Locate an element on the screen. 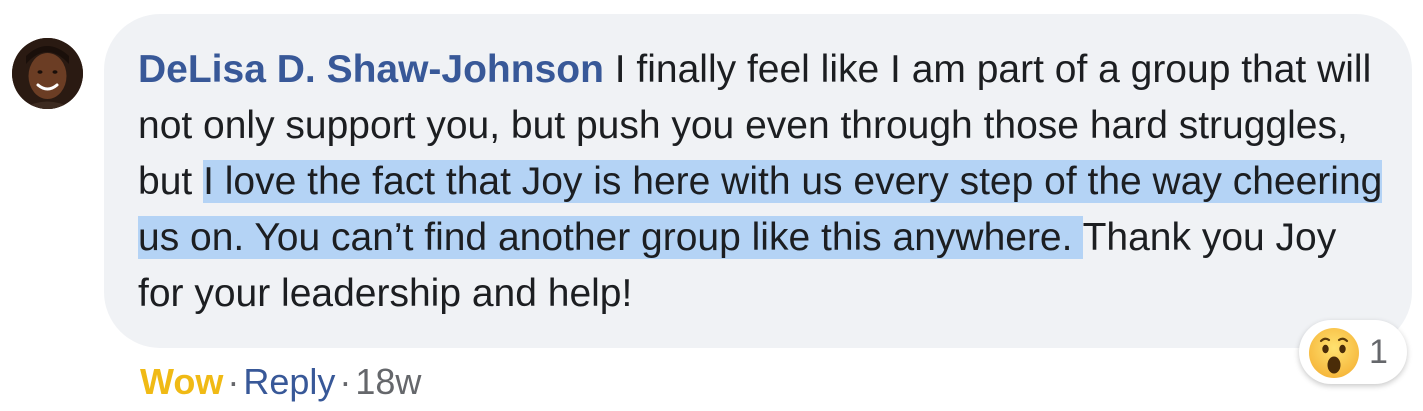  comment-actions: Wow · Reply · 18w is located at coordinates (280, 382).